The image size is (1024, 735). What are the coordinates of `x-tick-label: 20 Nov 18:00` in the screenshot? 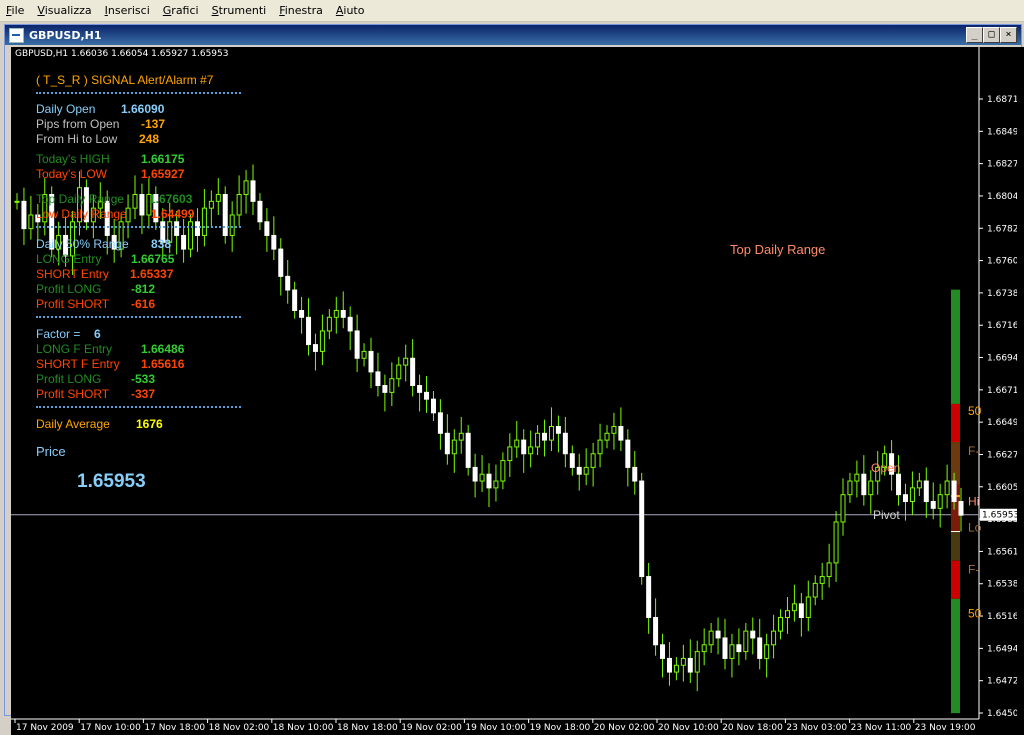 It's located at (752, 728).